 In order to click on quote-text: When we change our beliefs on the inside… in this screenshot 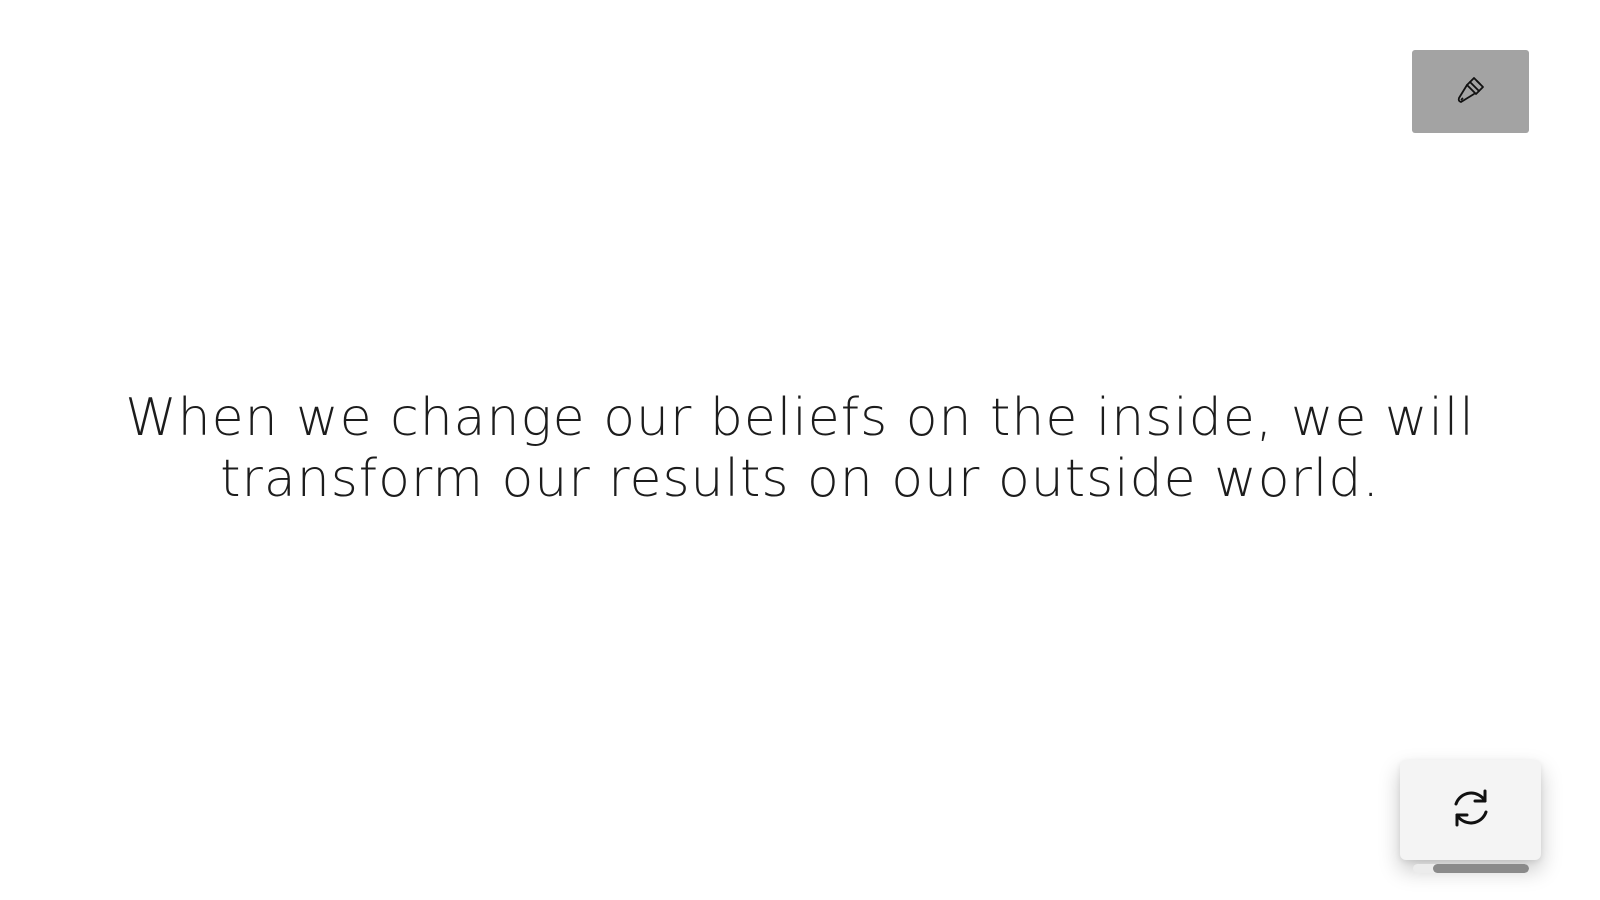, I will do `click(800, 448)`.